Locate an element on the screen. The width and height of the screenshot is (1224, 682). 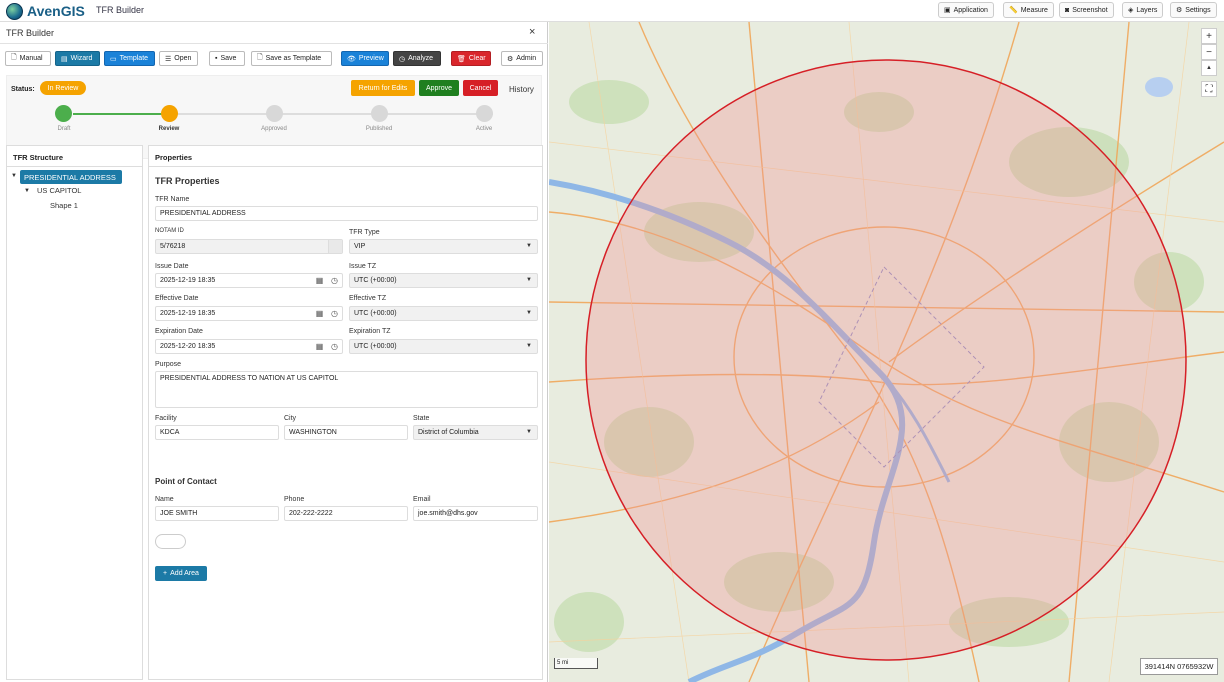
notam-id-field: 5/76218 is located at coordinates (249, 246).